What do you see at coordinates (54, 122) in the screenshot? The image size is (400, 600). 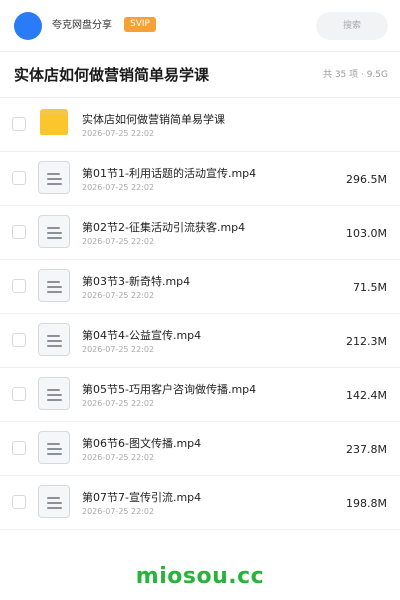 I see `folder-icon` at bounding box center [54, 122].